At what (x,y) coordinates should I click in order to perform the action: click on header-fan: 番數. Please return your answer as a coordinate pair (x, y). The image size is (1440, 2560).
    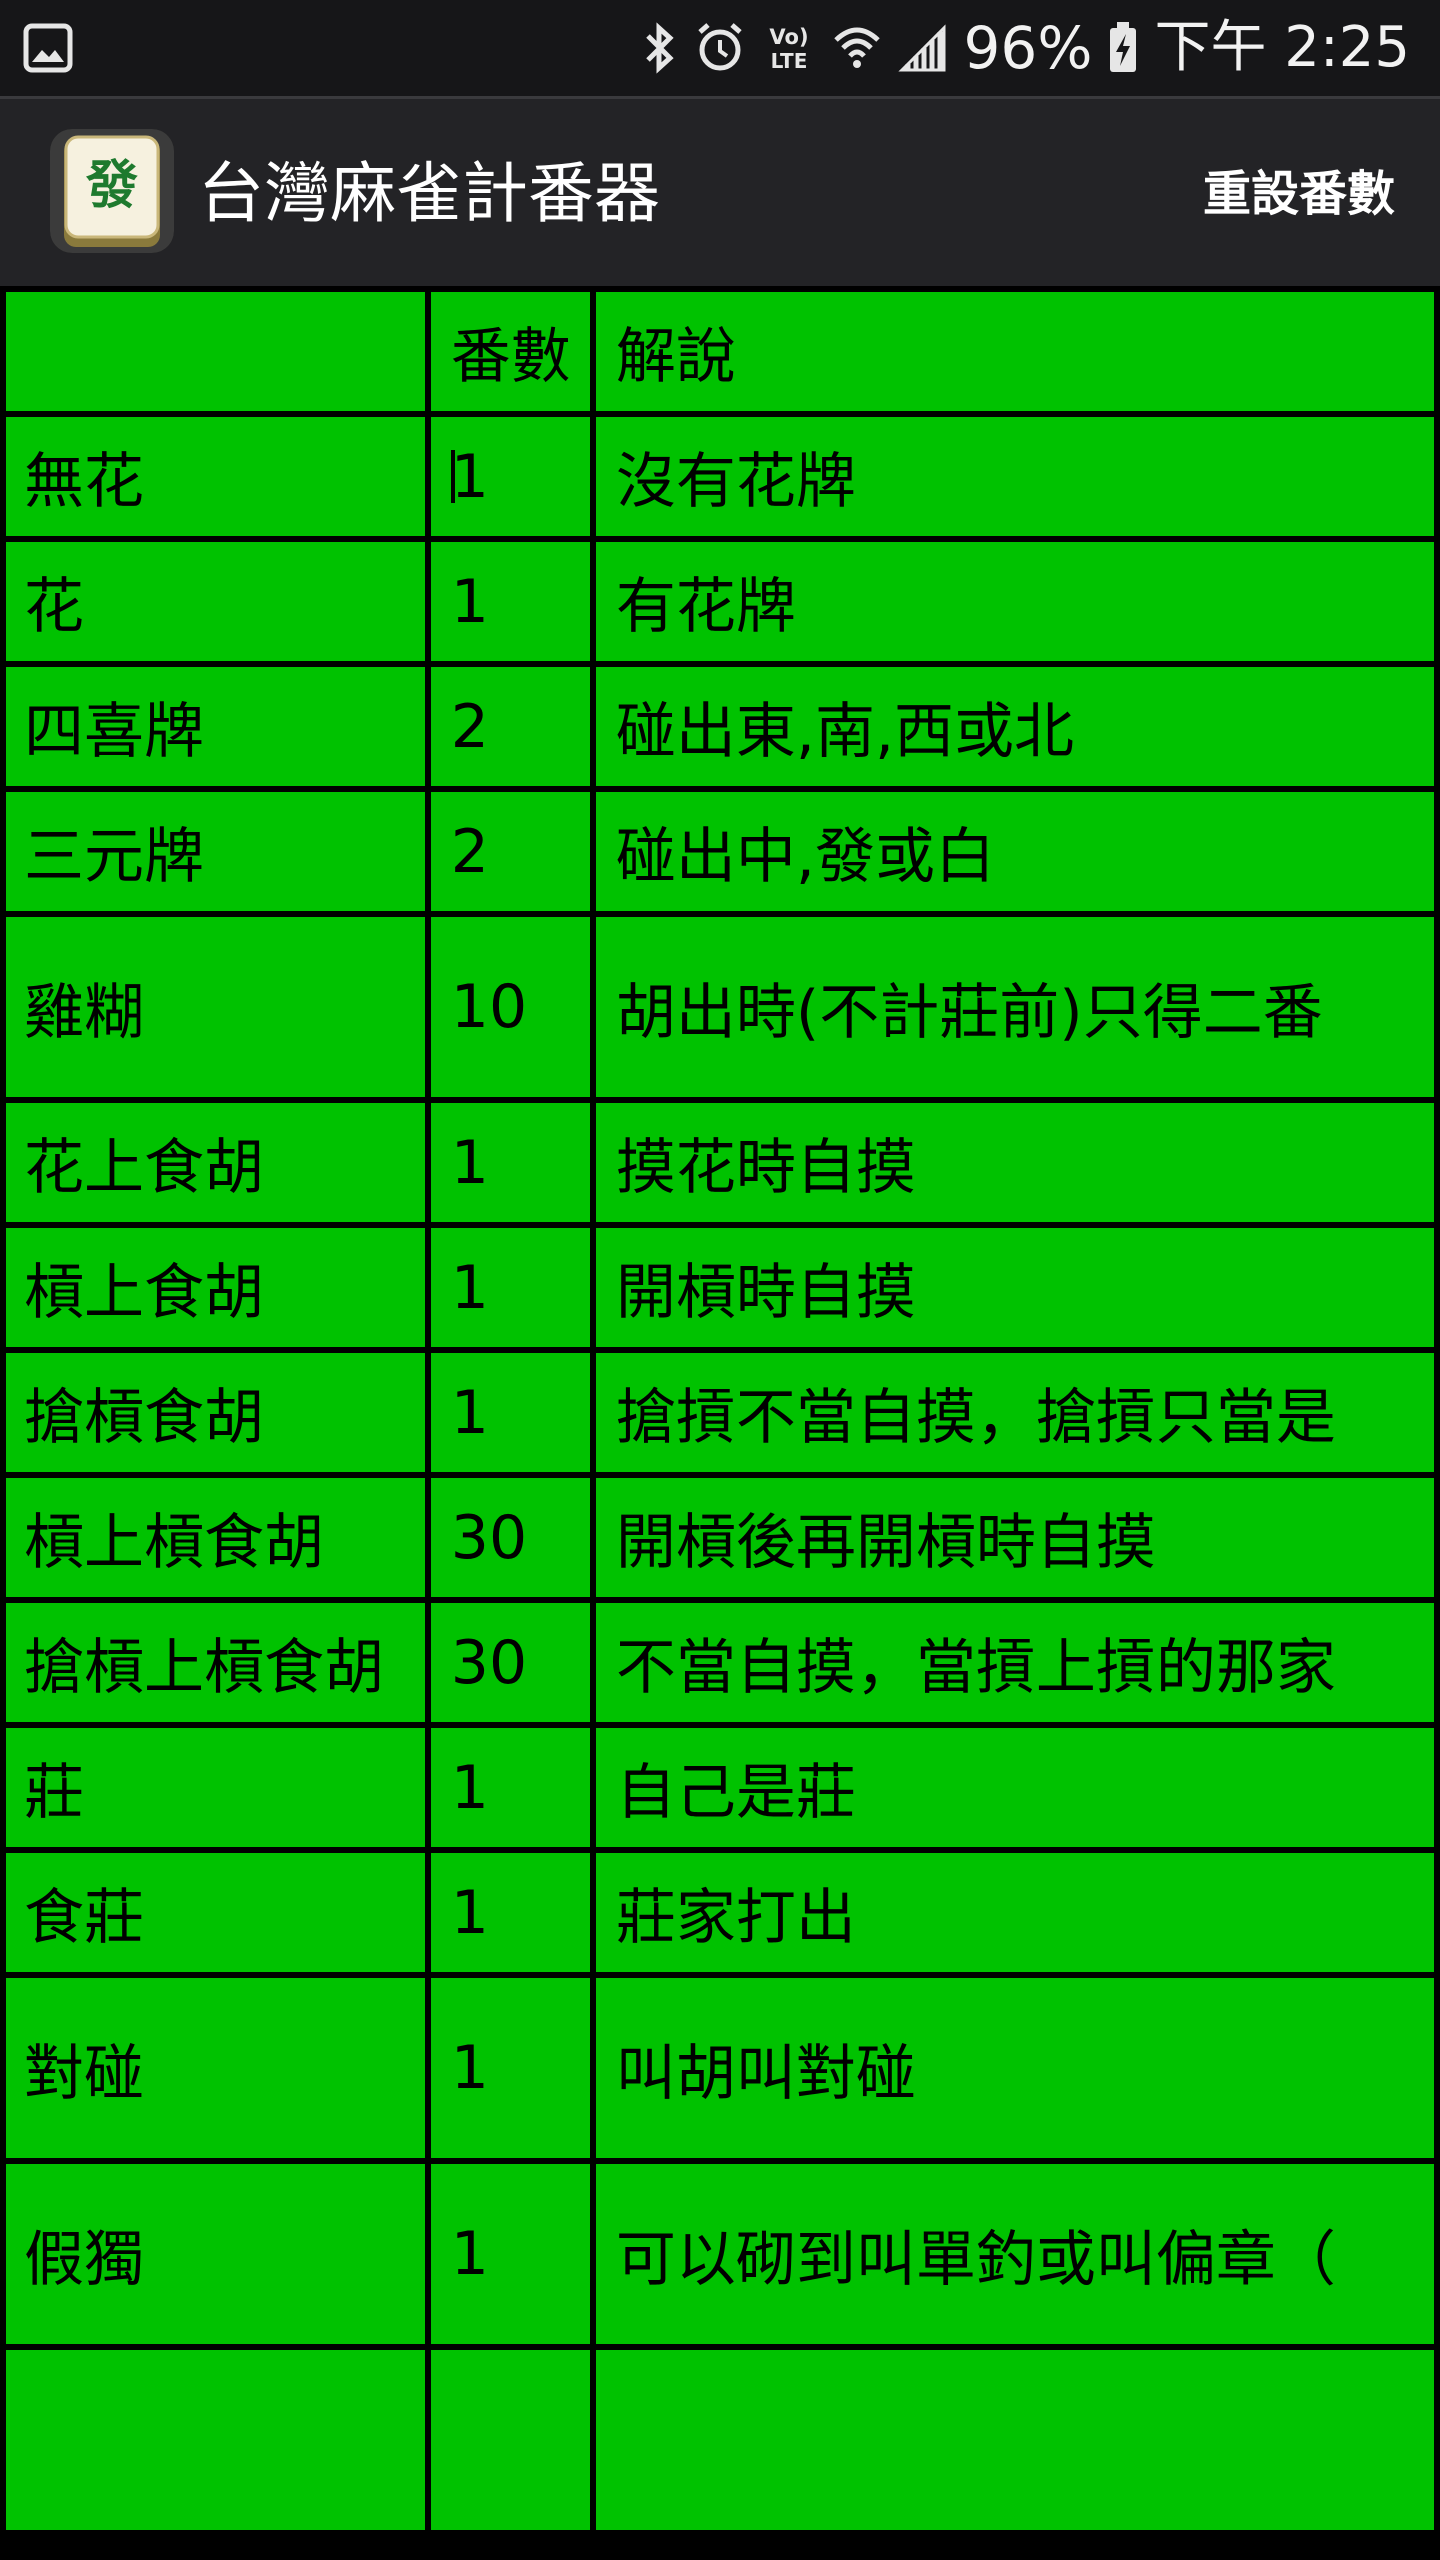
    Looking at the image, I should click on (510, 351).